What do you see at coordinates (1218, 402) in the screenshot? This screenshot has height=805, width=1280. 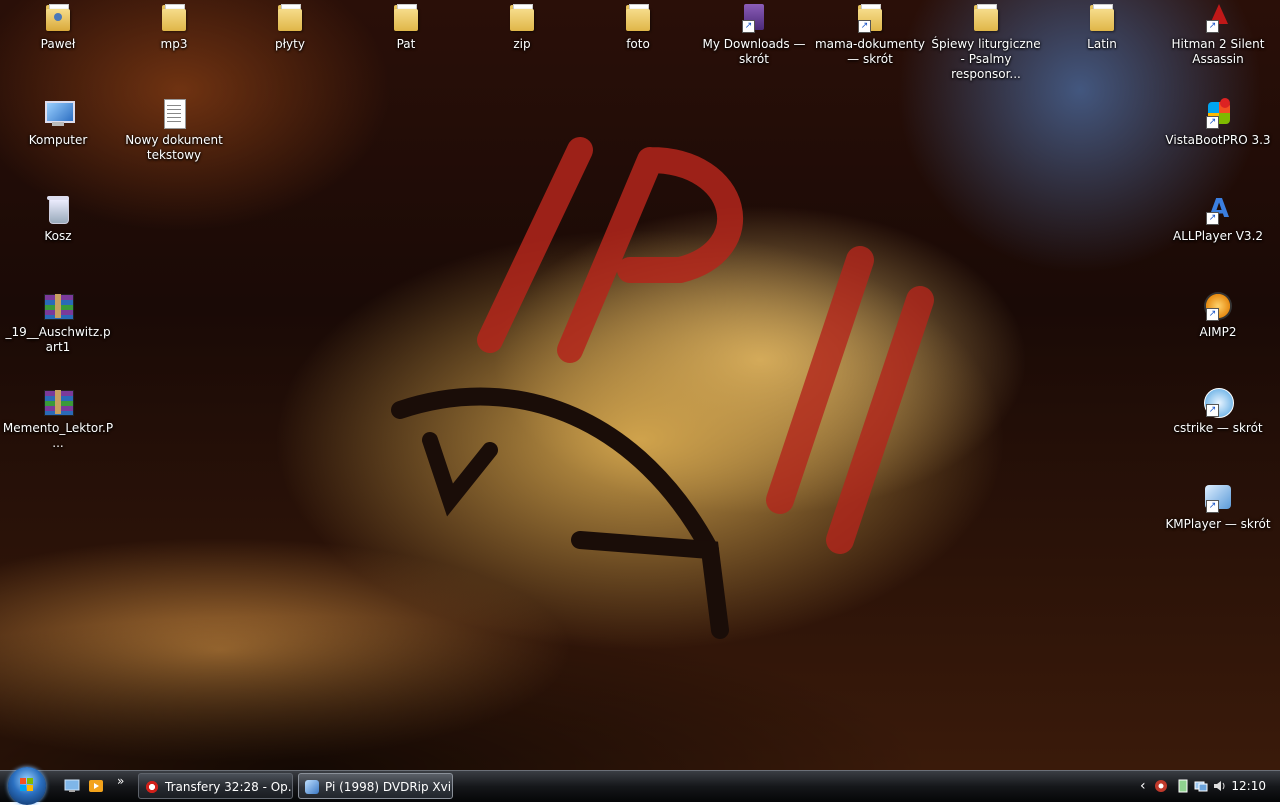 I see `cstrike-shortcut-icon: ↗` at bounding box center [1218, 402].